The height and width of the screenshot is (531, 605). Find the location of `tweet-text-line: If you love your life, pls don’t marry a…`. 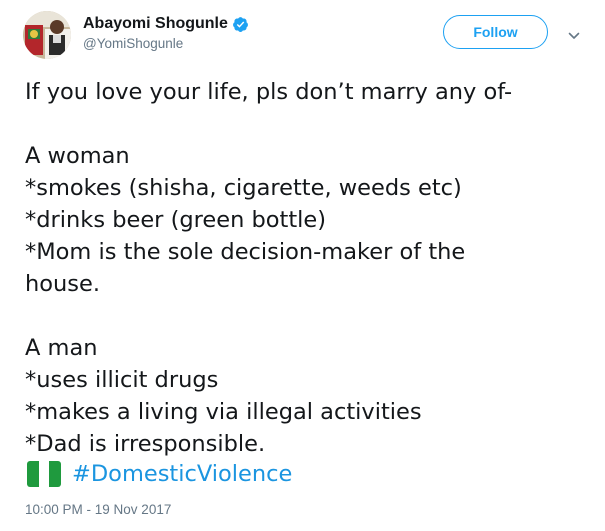

tweet-text-line: If you love your life, pls don’t marry a… is located at coordinates (269, 92).